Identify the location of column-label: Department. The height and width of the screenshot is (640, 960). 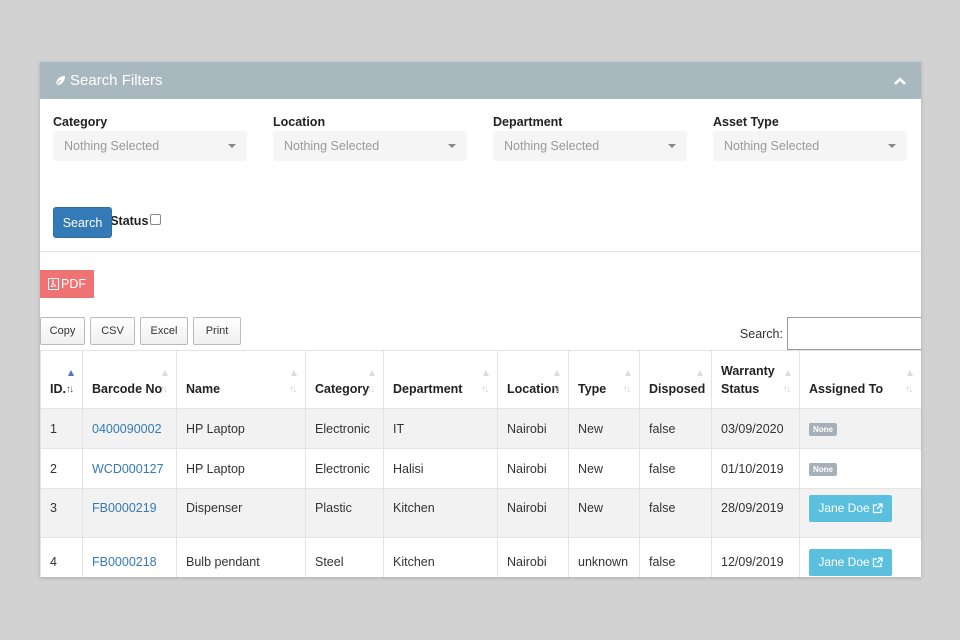
(428, 389).